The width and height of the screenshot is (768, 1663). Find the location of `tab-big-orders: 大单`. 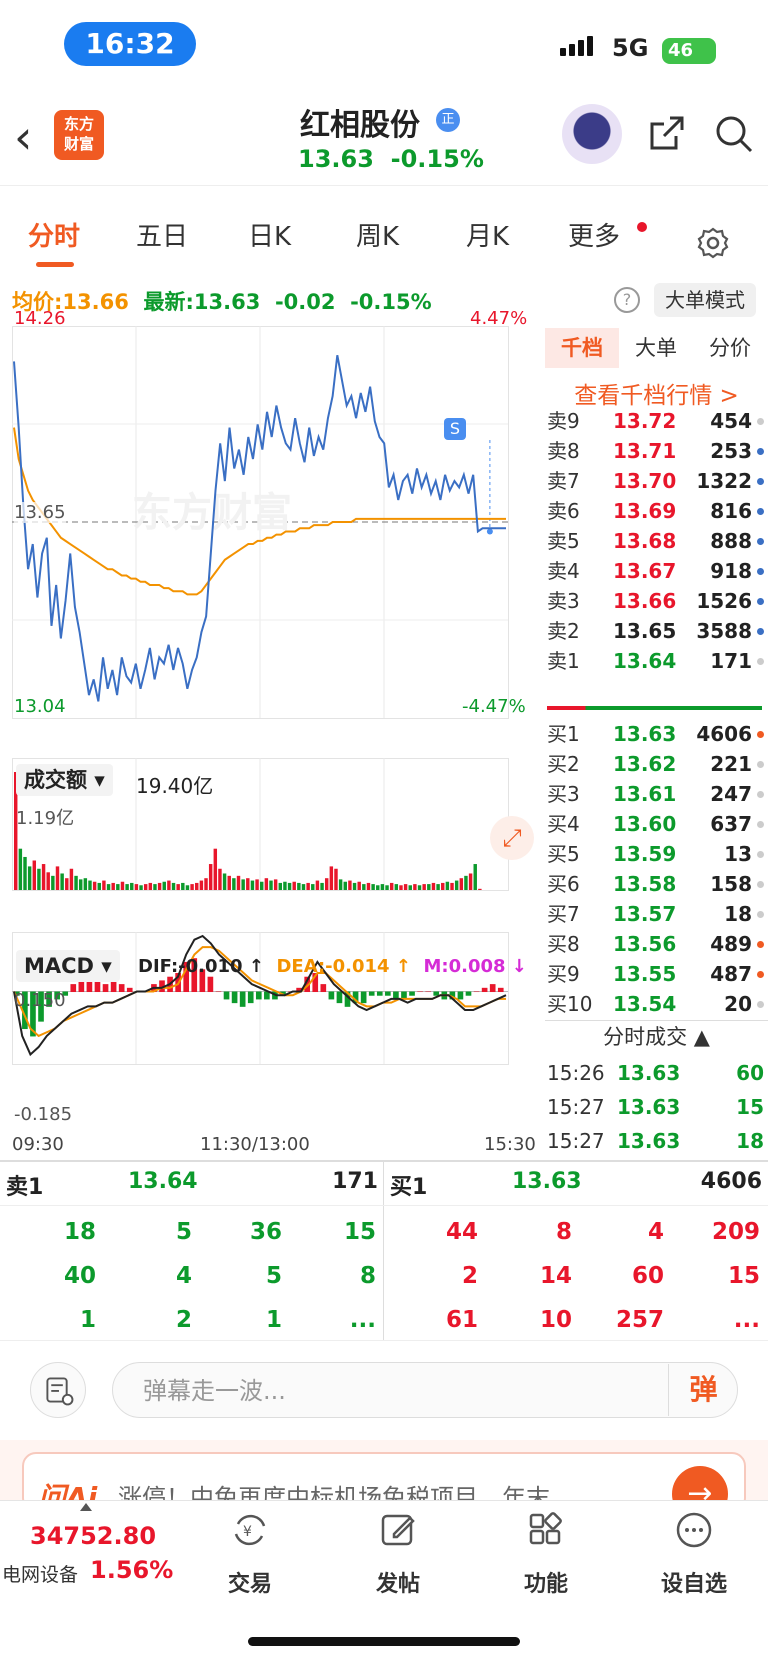

tab-big-orders: 大单 is located at coordinates (656, 348).